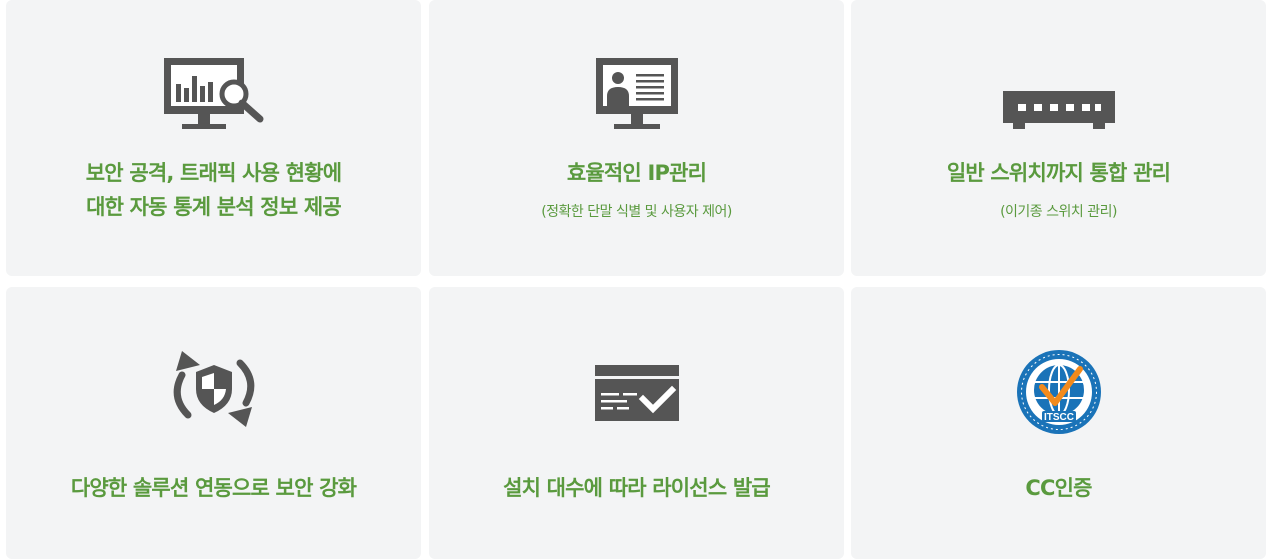  What do you see at coordinates (636, 212) in the screenshot?
I see `feature-subtitle: (정확한 단말 식별 및 사용자 제어)` at bounding box center [636, 212].